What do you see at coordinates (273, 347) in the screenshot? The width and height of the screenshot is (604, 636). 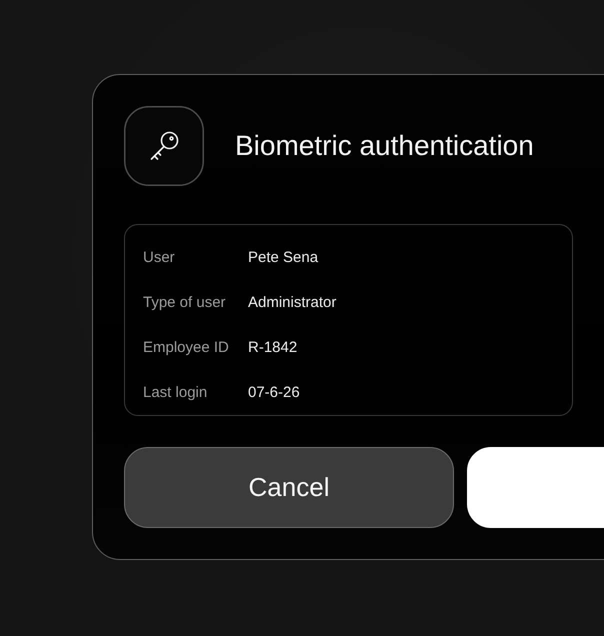 I see `detail-value: R-1842` at bounding box center [273, 347].